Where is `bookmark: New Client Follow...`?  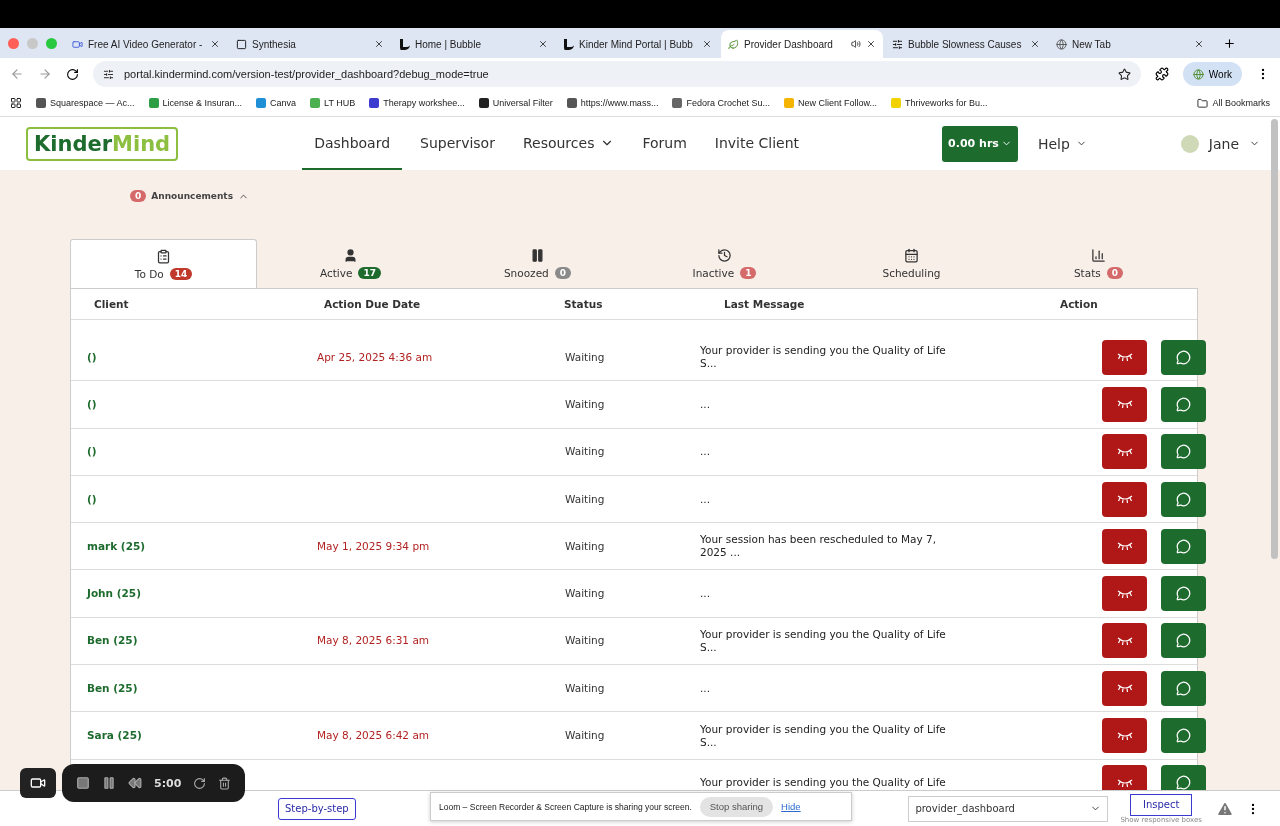 bookmark: New Client Follow... is located at coordinates (830, 103).